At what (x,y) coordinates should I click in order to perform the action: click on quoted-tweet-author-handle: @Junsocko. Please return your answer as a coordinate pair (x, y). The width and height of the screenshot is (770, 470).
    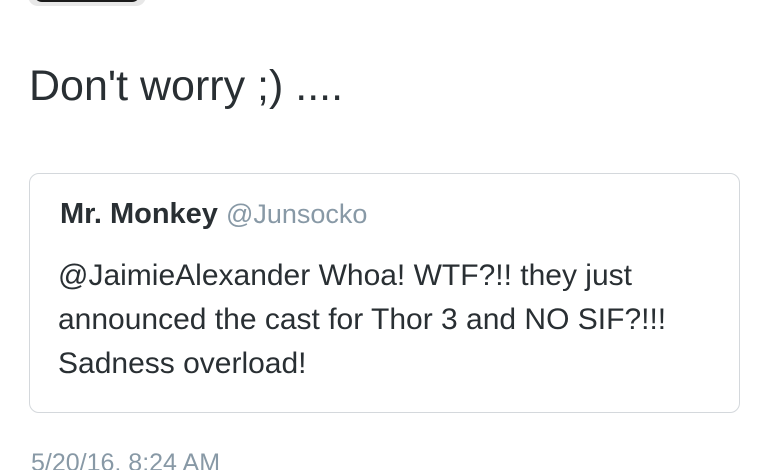
    Looking at the image, I should click on (296, 214).